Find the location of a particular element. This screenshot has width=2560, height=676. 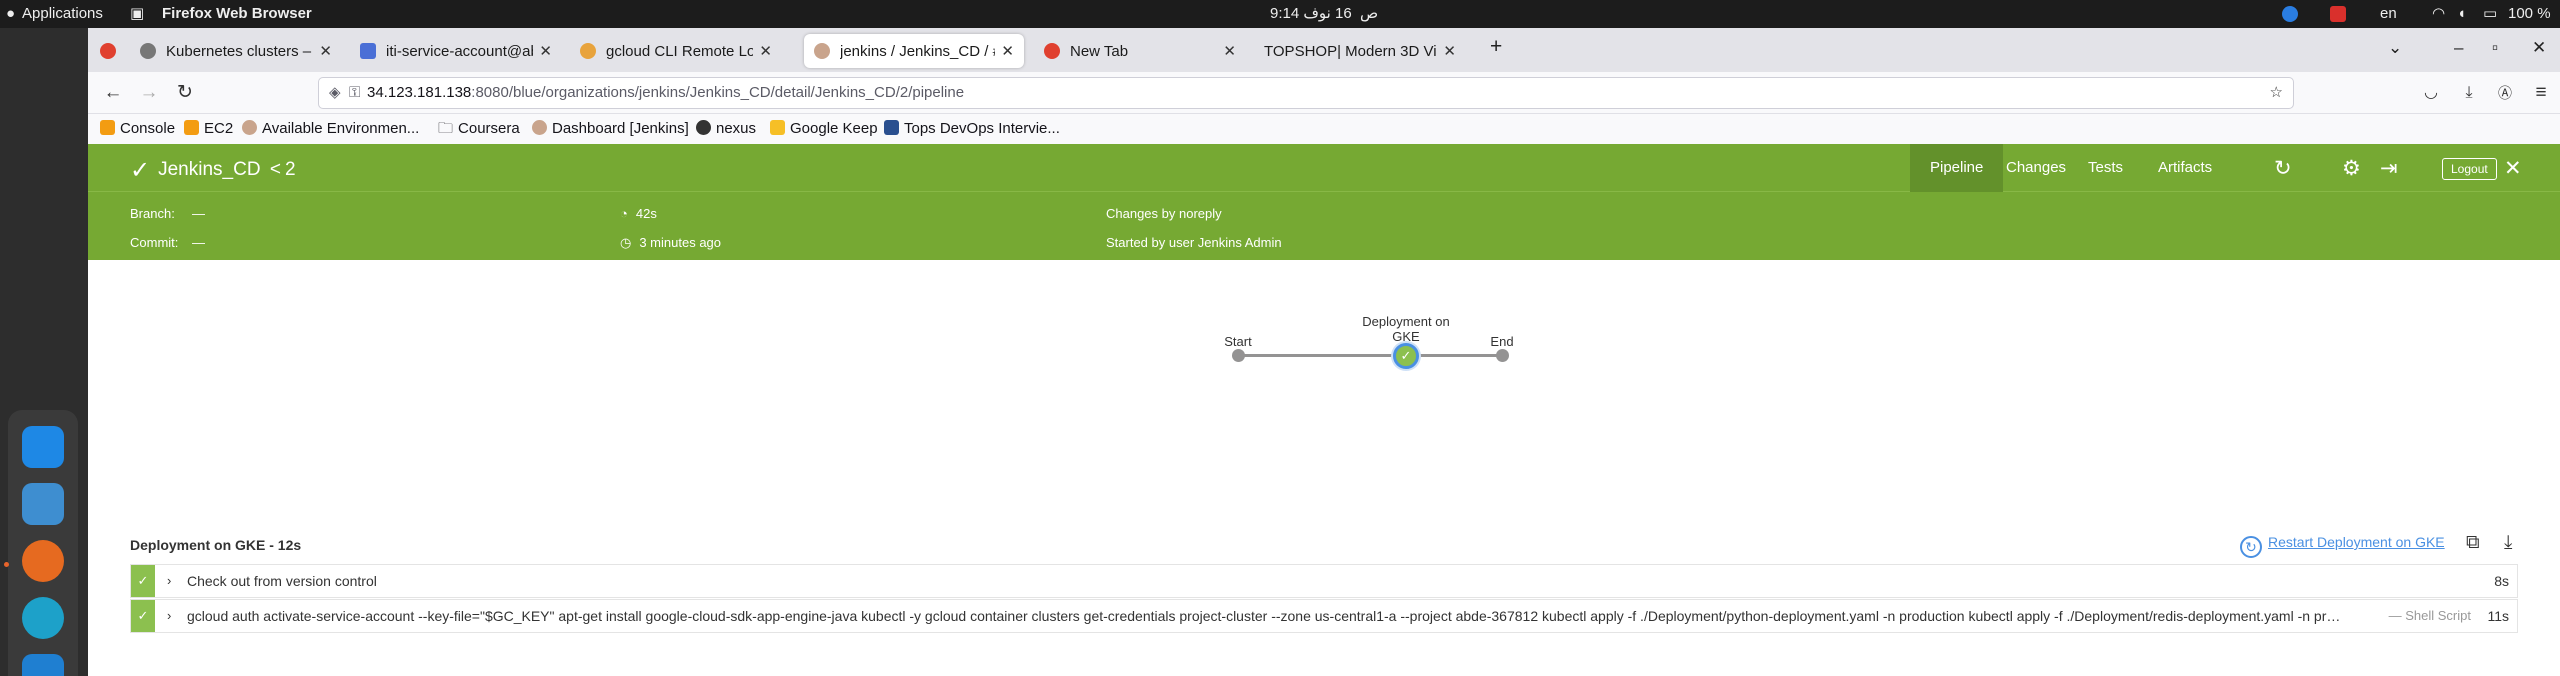

time-ago-value: 3 minutes ago is located at coordinates (680, 242).